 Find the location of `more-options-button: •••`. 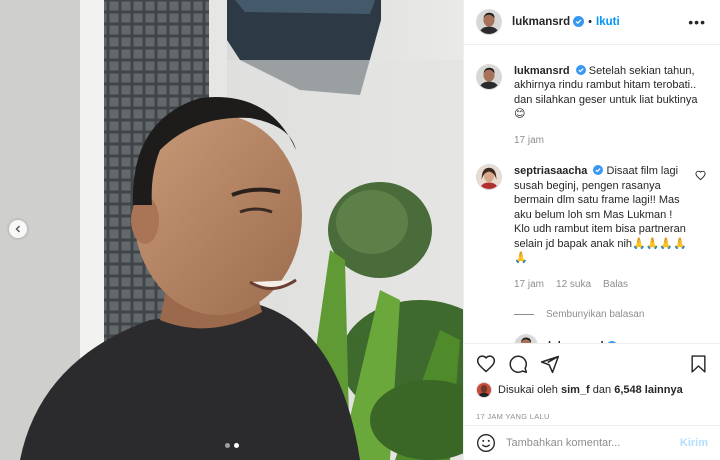

more-options-button: ••• is located at coordinates (697, 22).